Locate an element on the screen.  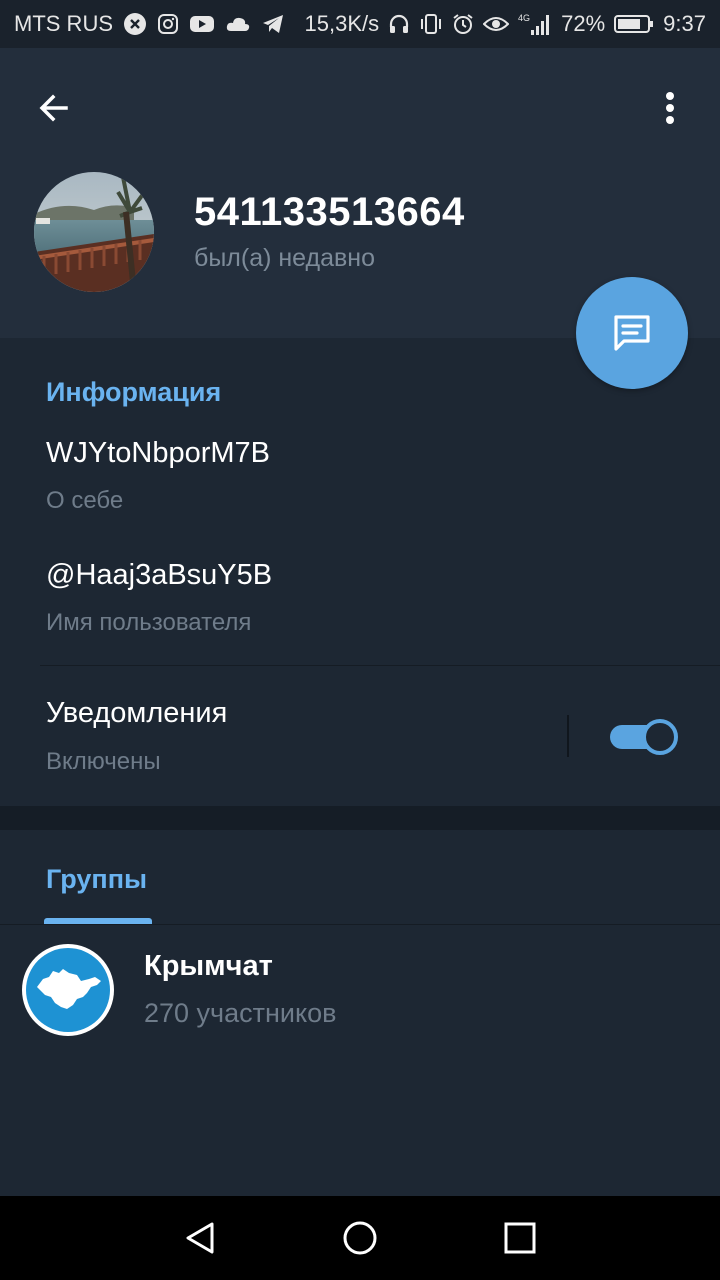
divider is located at coordinates (380, 665).